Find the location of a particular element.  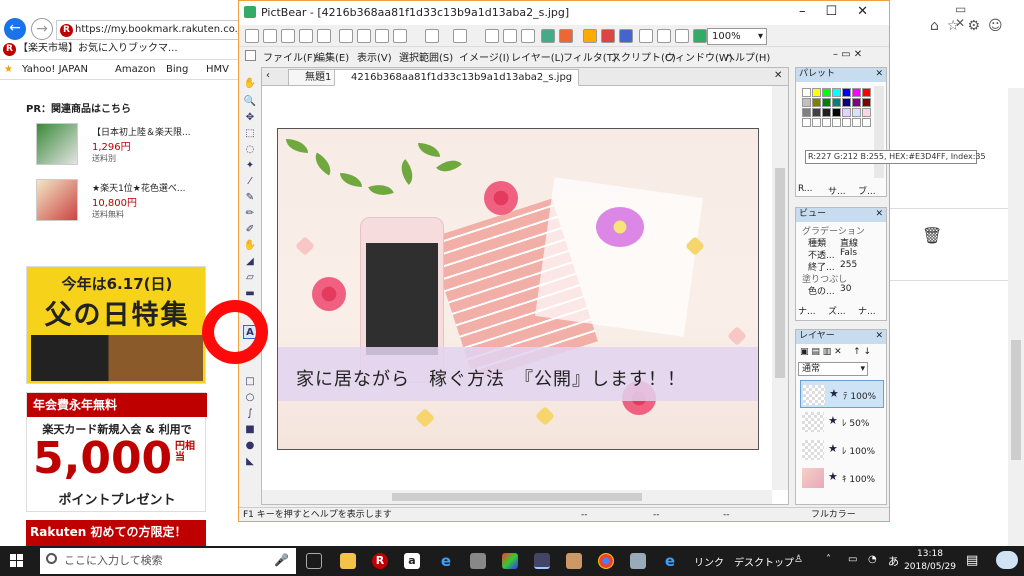

bucket-icon: ◢ is located at coordinates (250, 262).